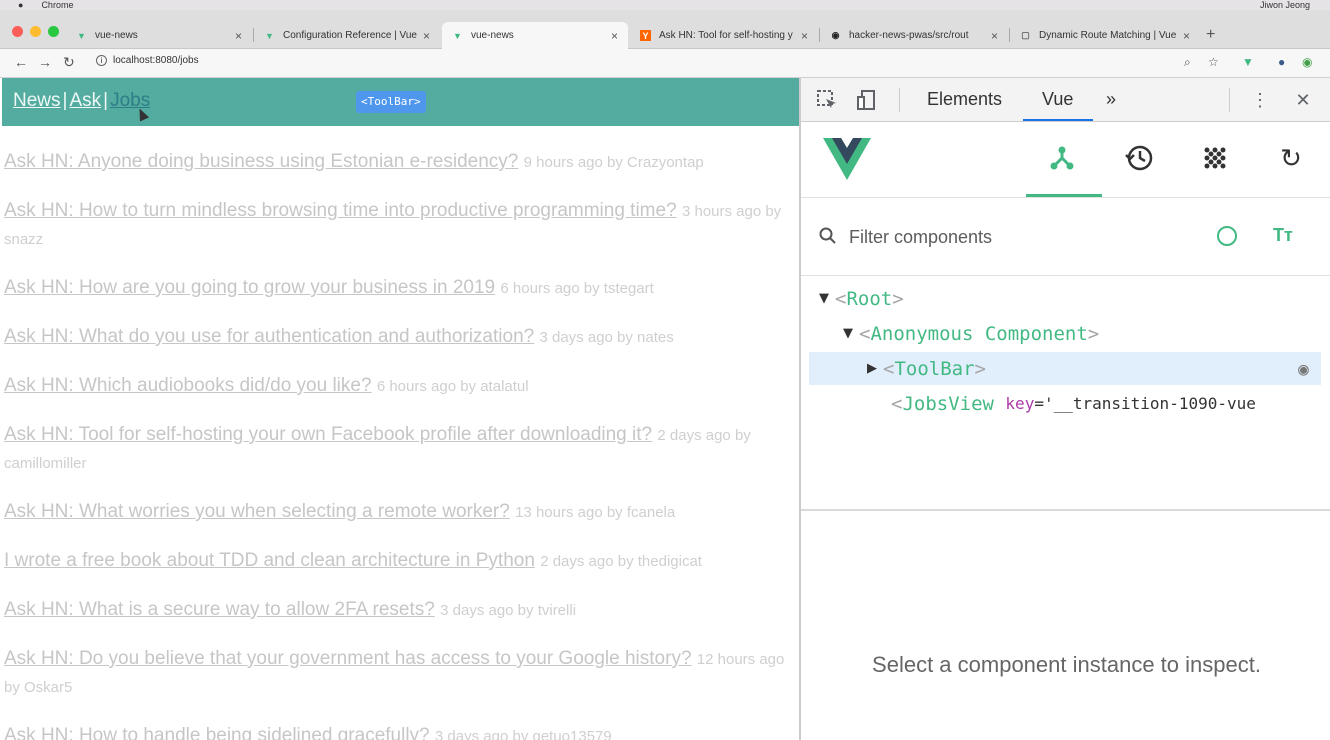  Describe the element at coordinates (1020, 403) in the screenshot. I see `attr-name: key` at that location.